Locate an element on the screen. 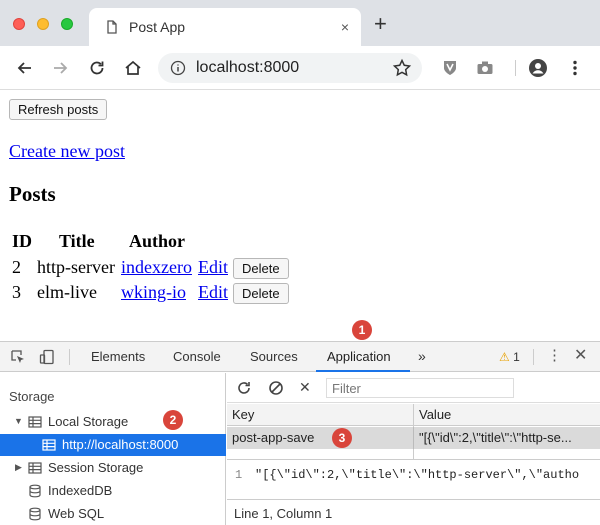 This screenshot has width=600, height=525. status-bar: Line 1, Column 1 is located at coordinates (413, 512).